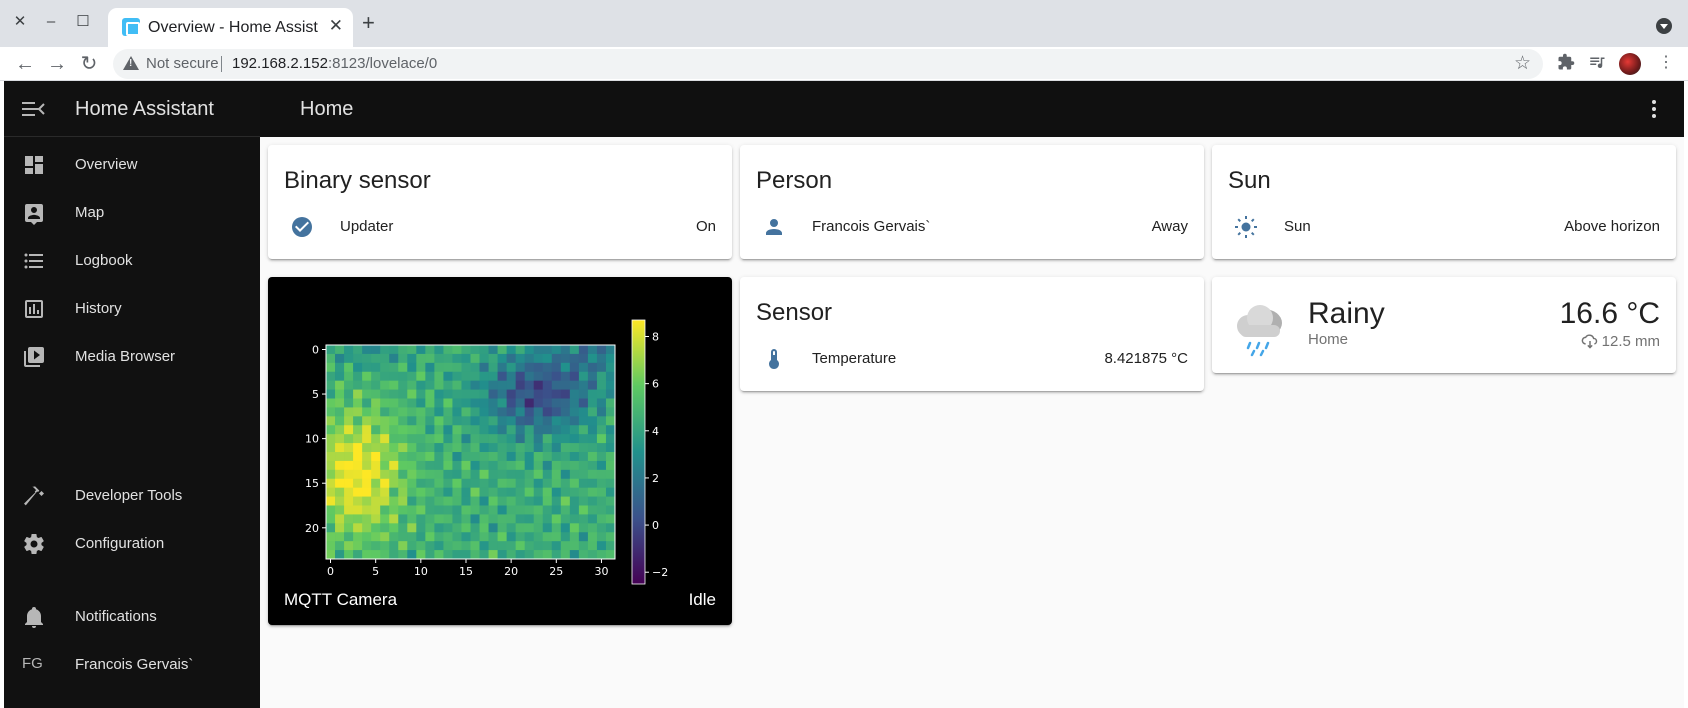 The height and width of the screenshot is (708, 1688). I want to click on tab-search-icon, so click(1664, 26).